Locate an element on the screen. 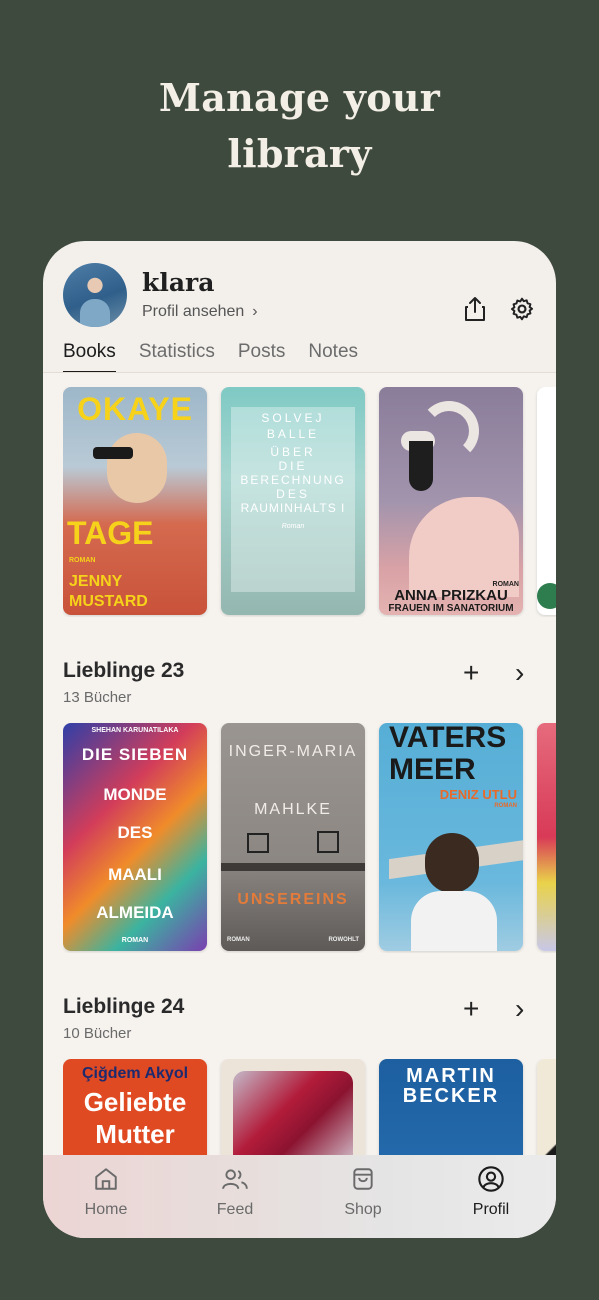 This screenshot has height=1300, width=599. settings-button is located at coordinates (522, 309).